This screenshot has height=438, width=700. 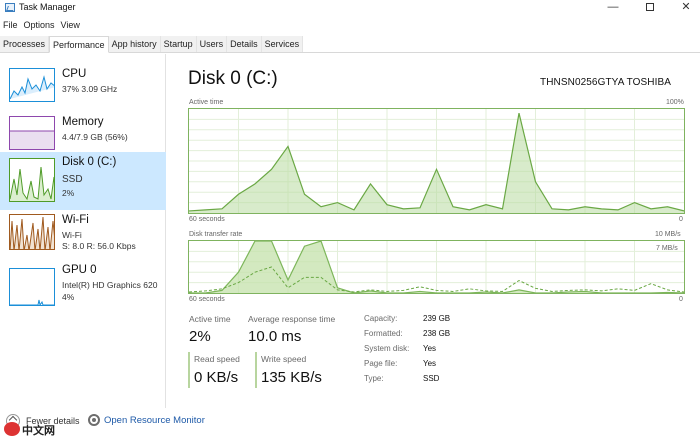 What do you see at coordinates (38, 431) in the screenshot?
I see `watermark-text: 中文网` at bounding box center [38, 431].